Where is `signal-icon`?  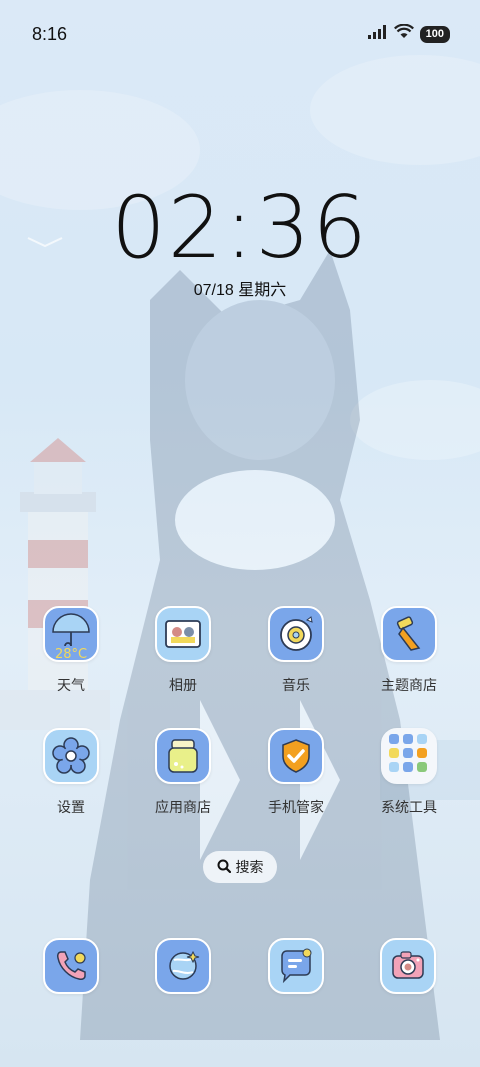
signal-icon is located at coordinates (377, 34).